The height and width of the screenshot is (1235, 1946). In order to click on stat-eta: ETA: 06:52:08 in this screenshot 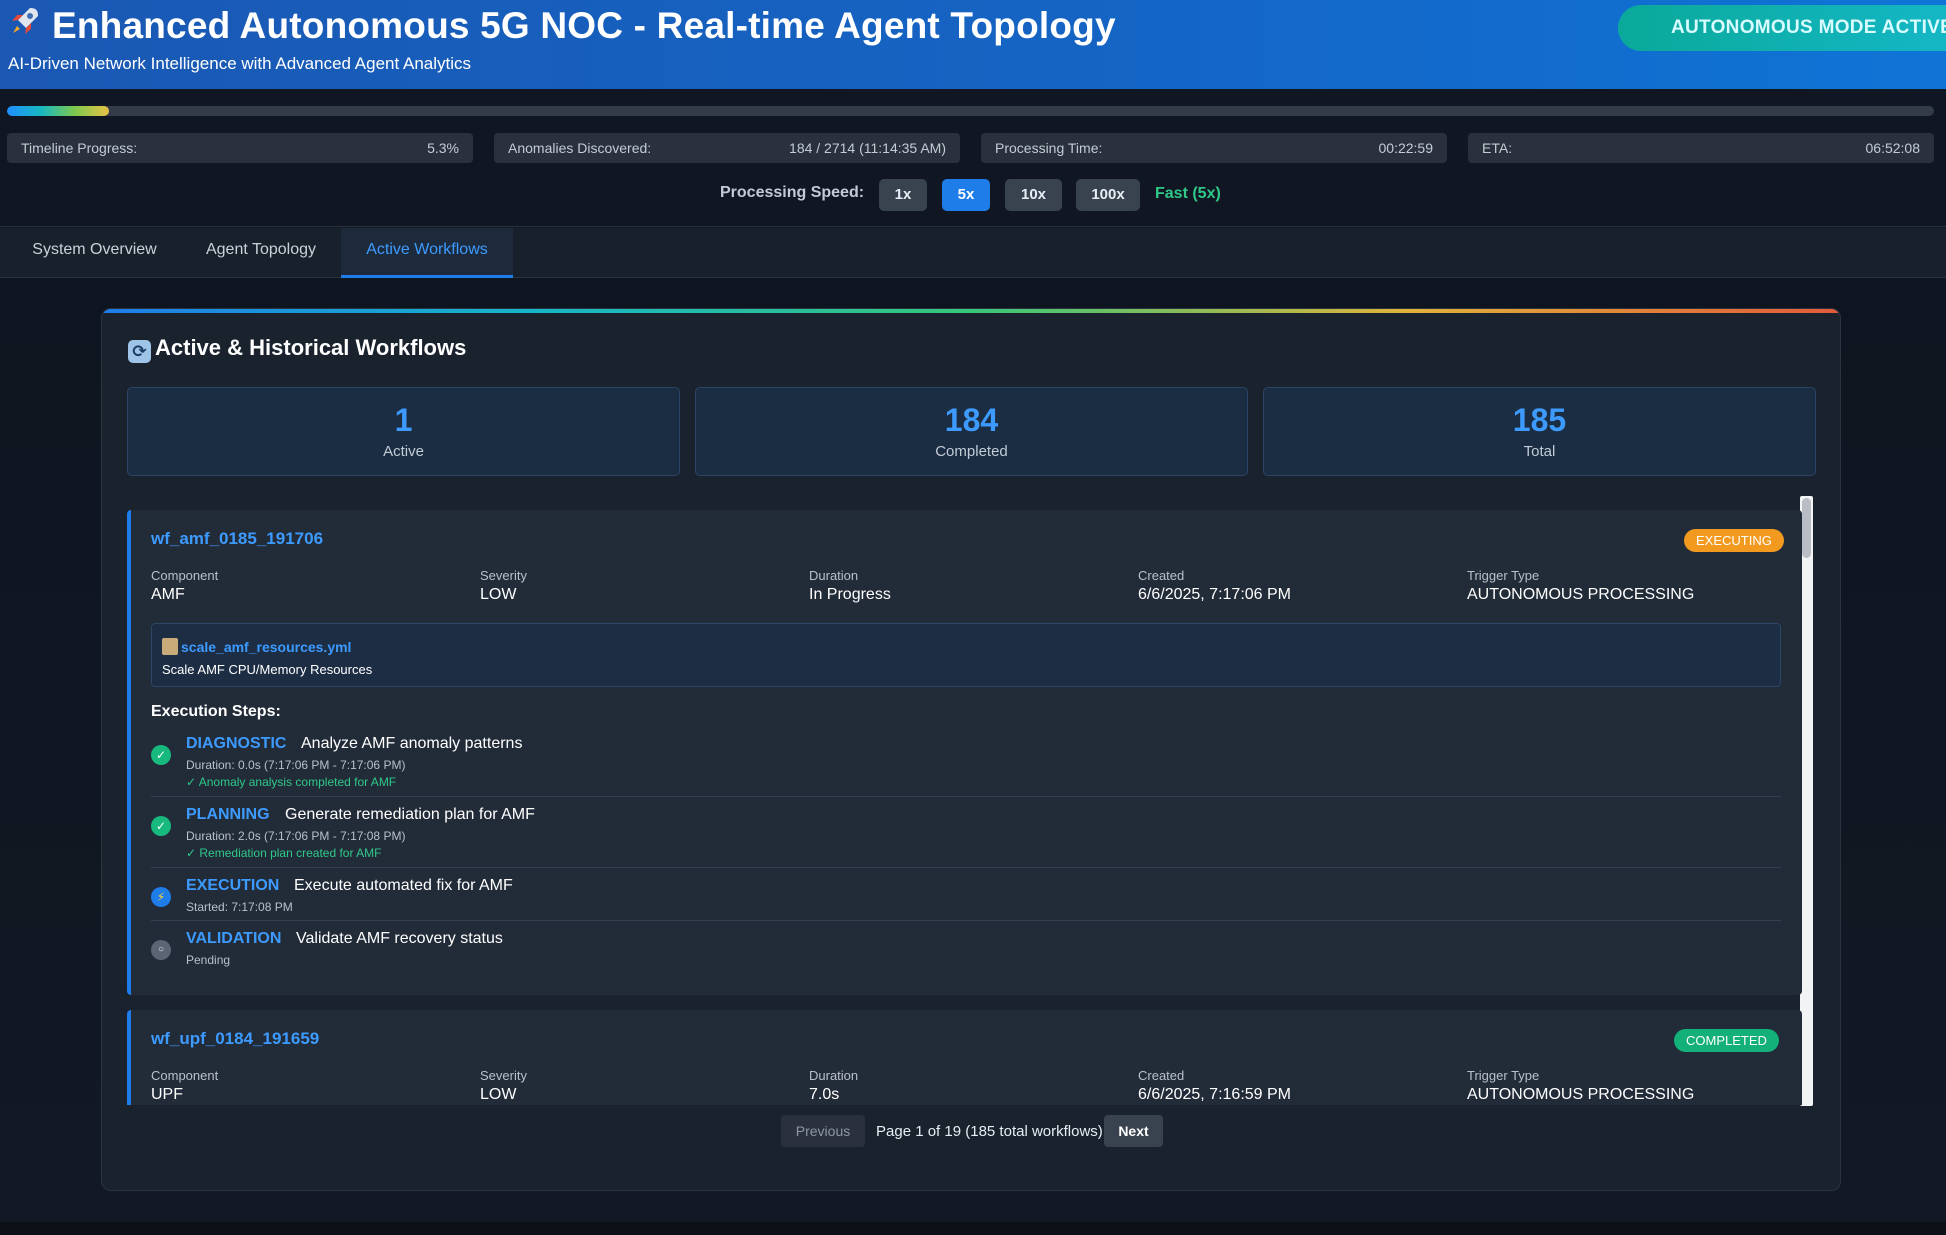, I will do `click(1701, 148)`.